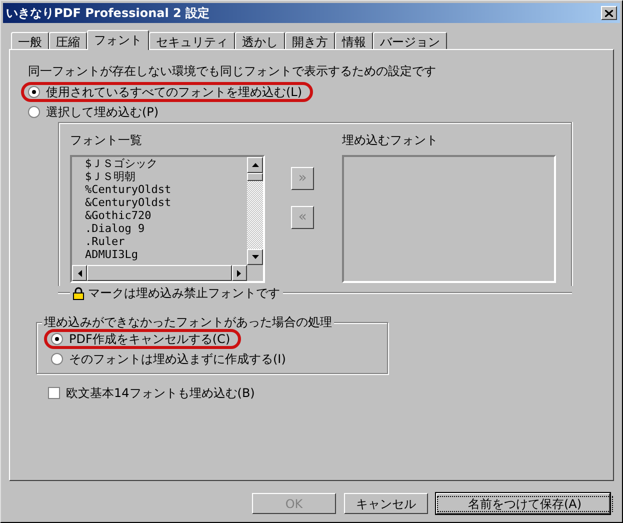 The height and width of the screenshot is (523, 623). I want to click on tab: 情報, so click(354, 40).